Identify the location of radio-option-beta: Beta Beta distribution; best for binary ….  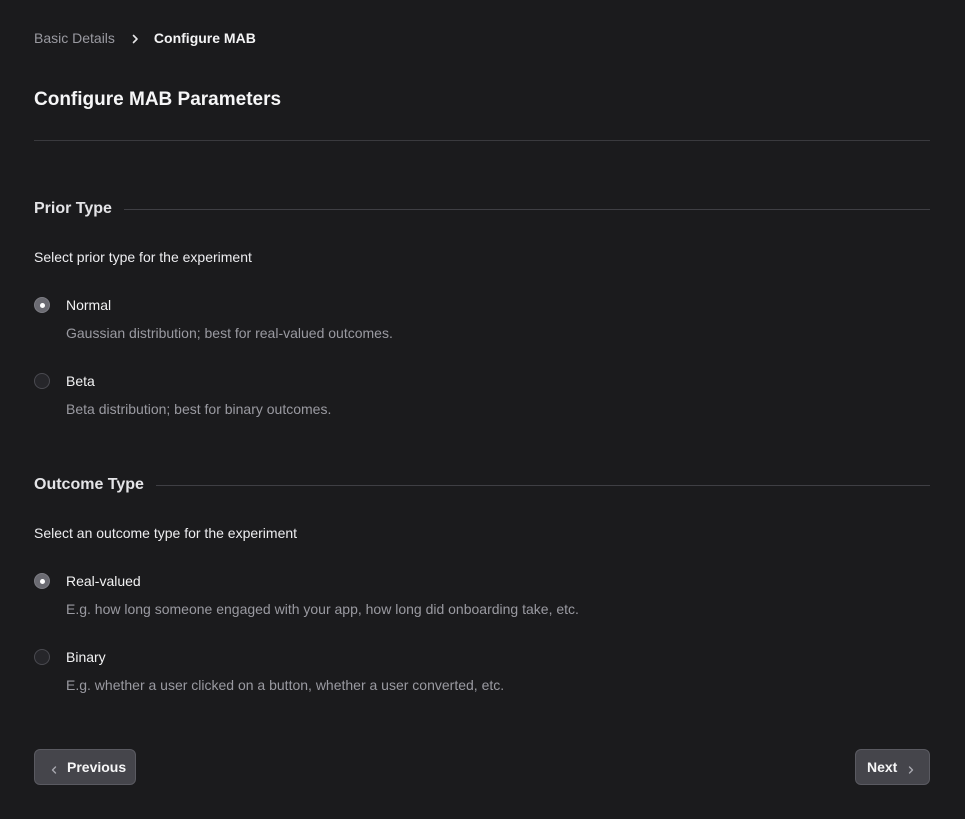
(482, 396).